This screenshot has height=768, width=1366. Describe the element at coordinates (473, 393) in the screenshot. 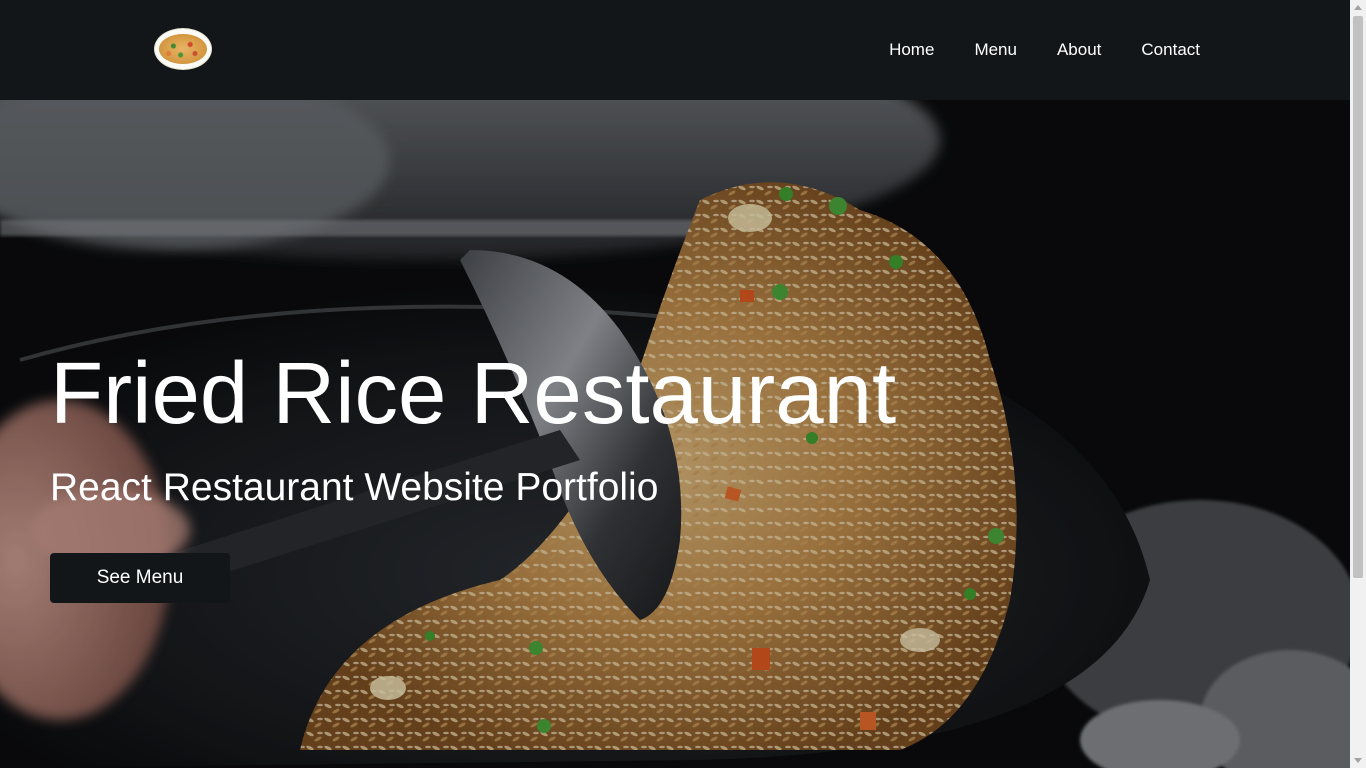

I see `hero-title: Fried Rice Restaurant` at that location.